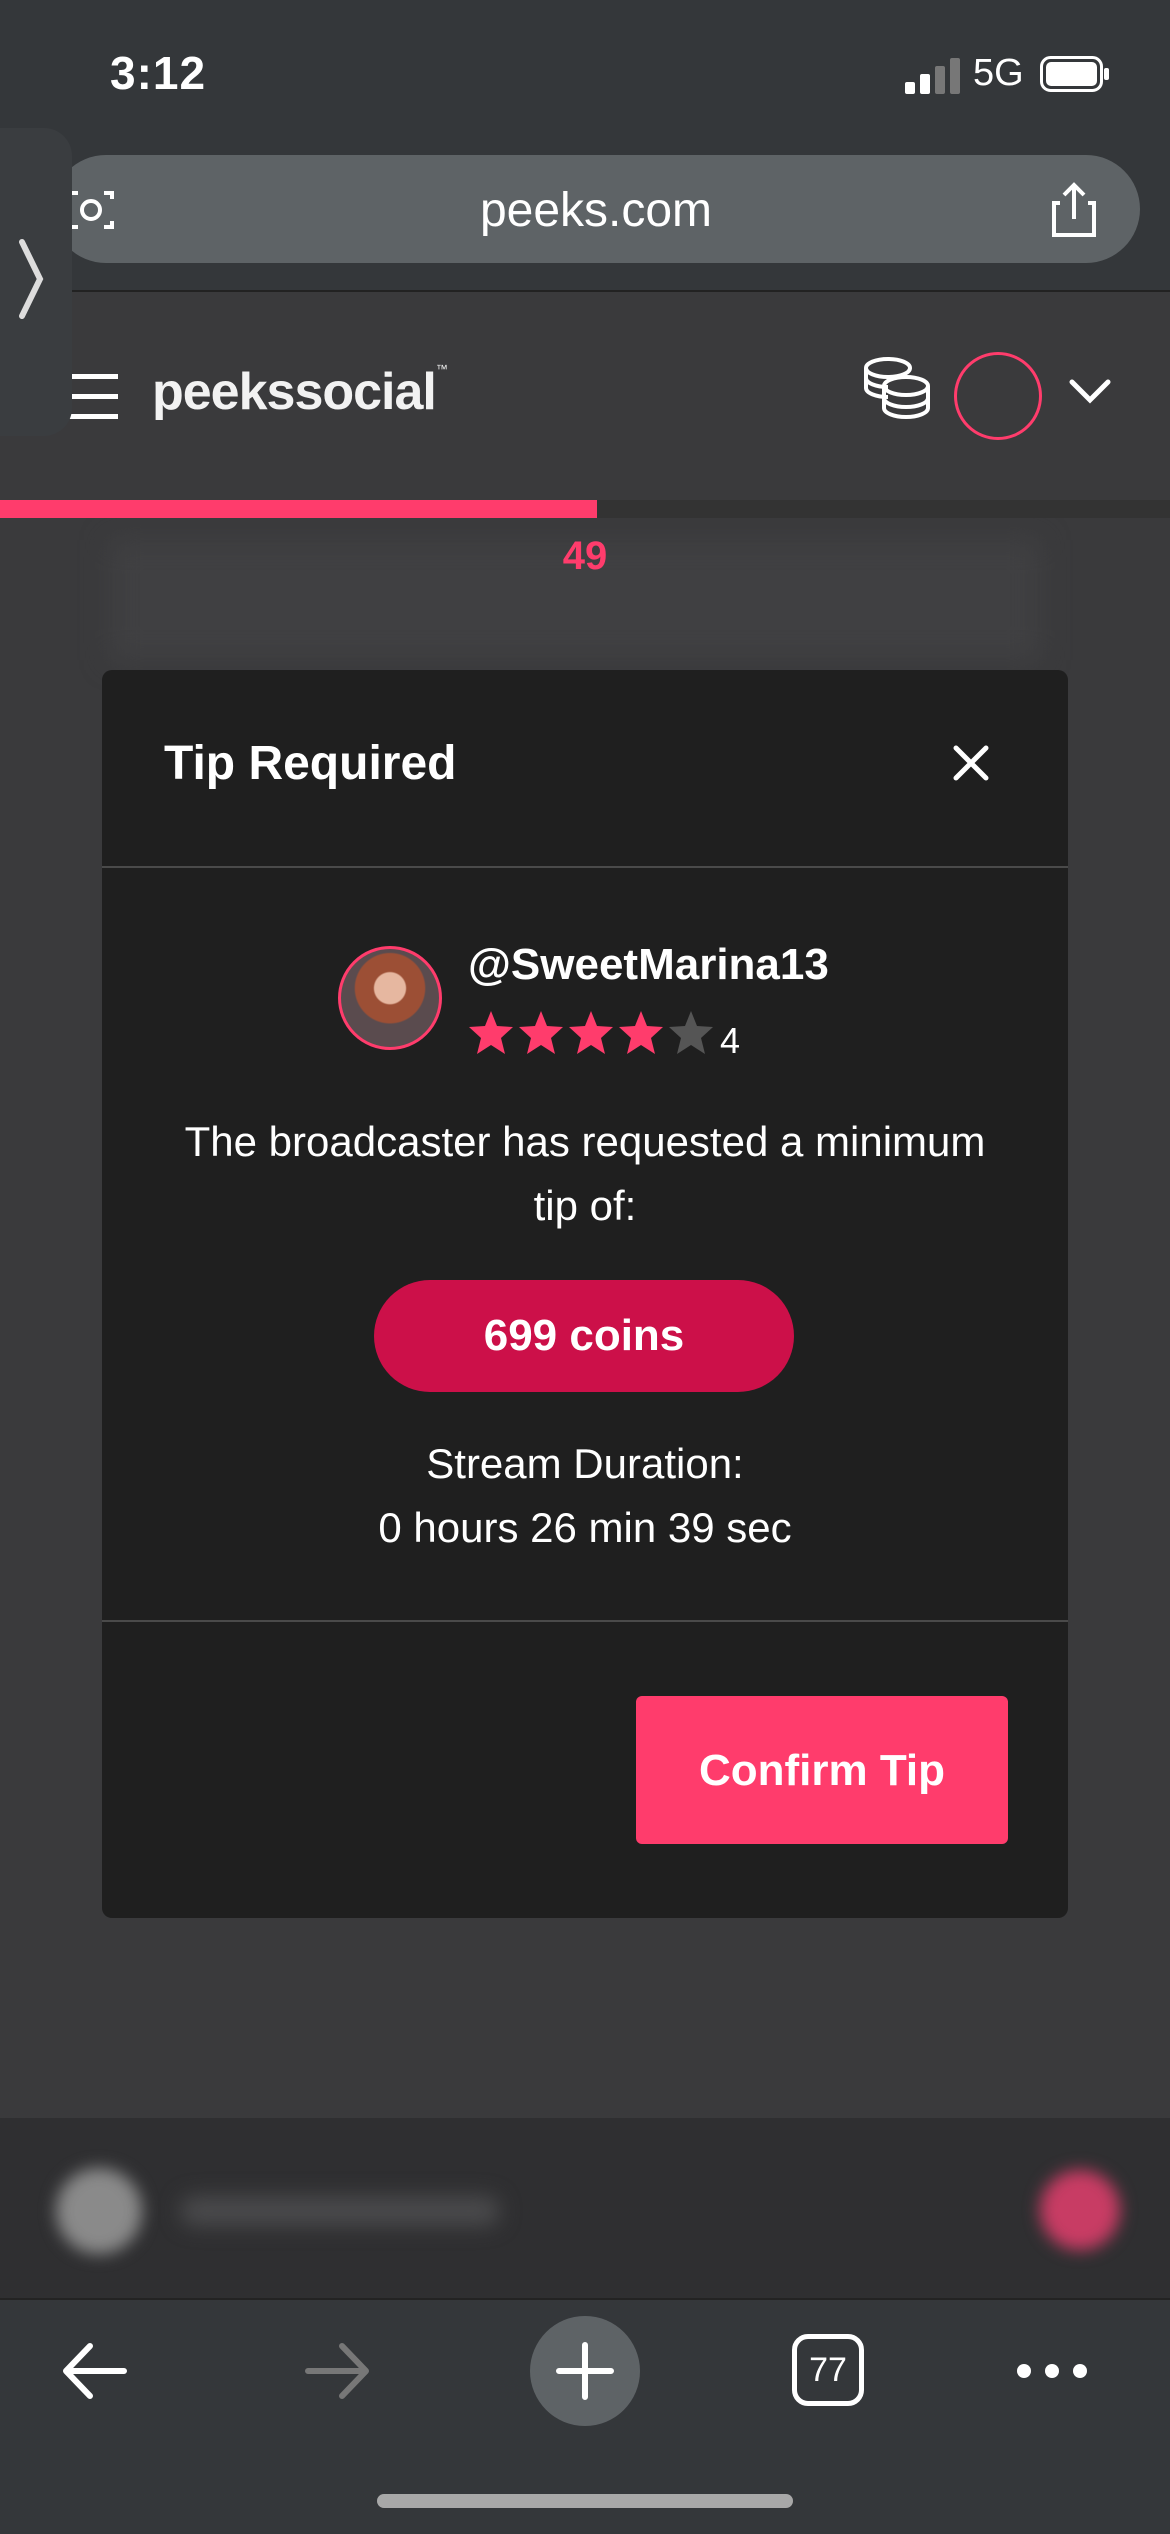 The width and height of the screenshot is (1170, 2534). Describe the element at coordinates (298, 509) in the screenshot. I see `progress-fill` at that location.